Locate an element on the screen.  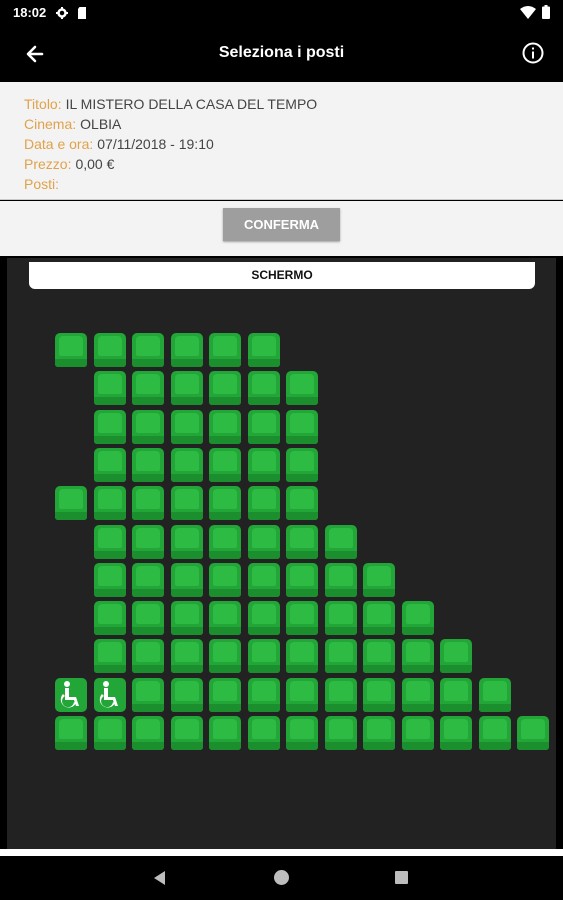
status-right-icons is located at coordinates (535, 14).